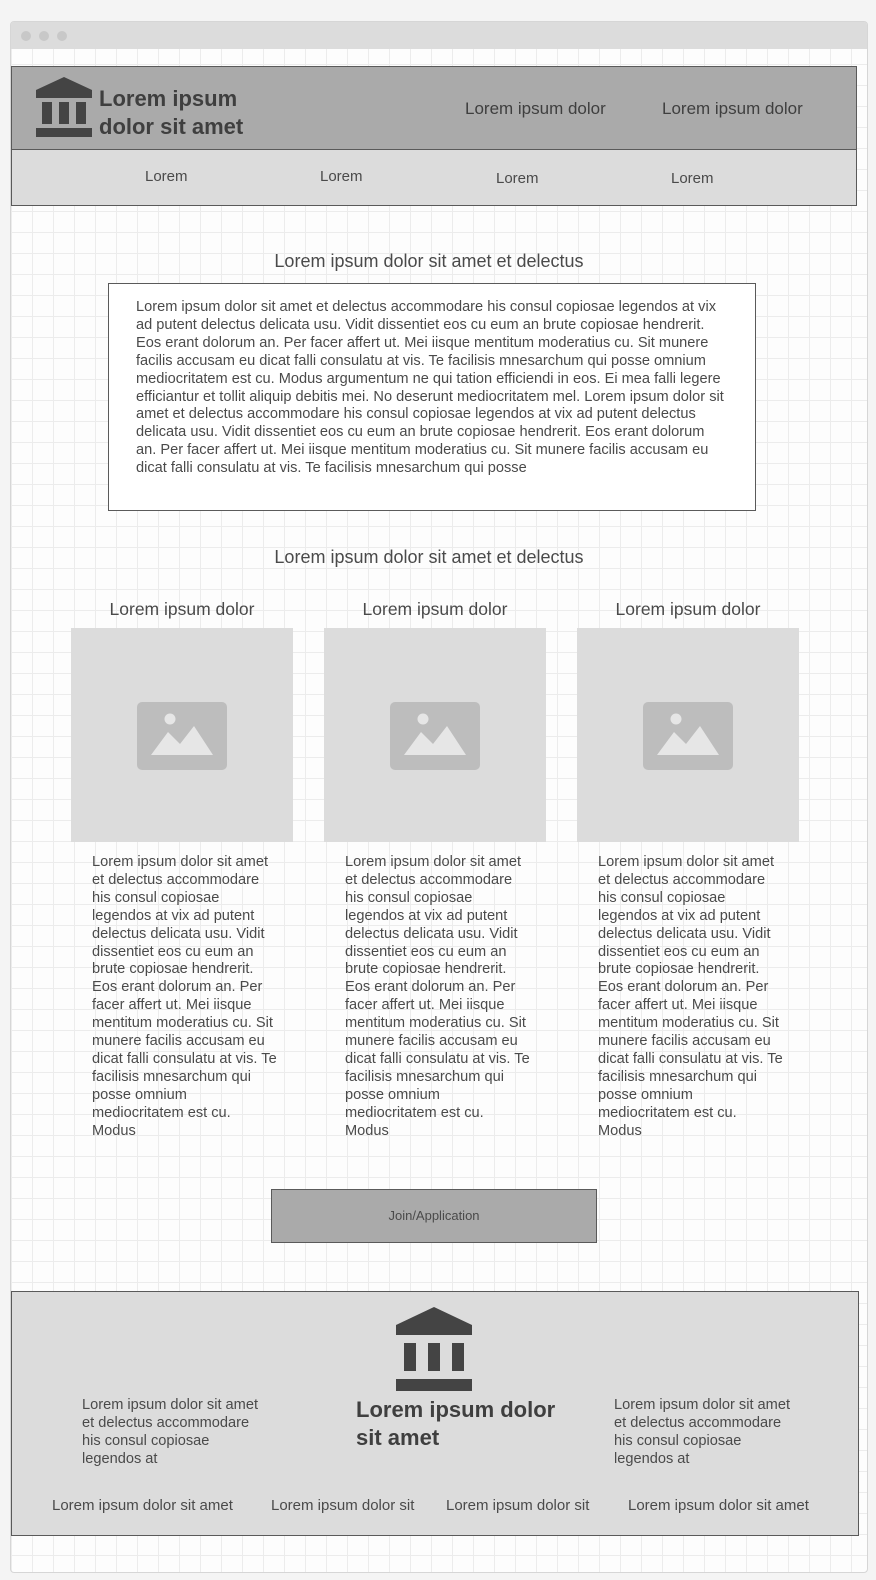 The height and width of the screenshot is (1580, 876). Describe the element at coordinates (732, 109) in the screenshot. I see `header-link-2: Lorem ipsum dolor` at that location.